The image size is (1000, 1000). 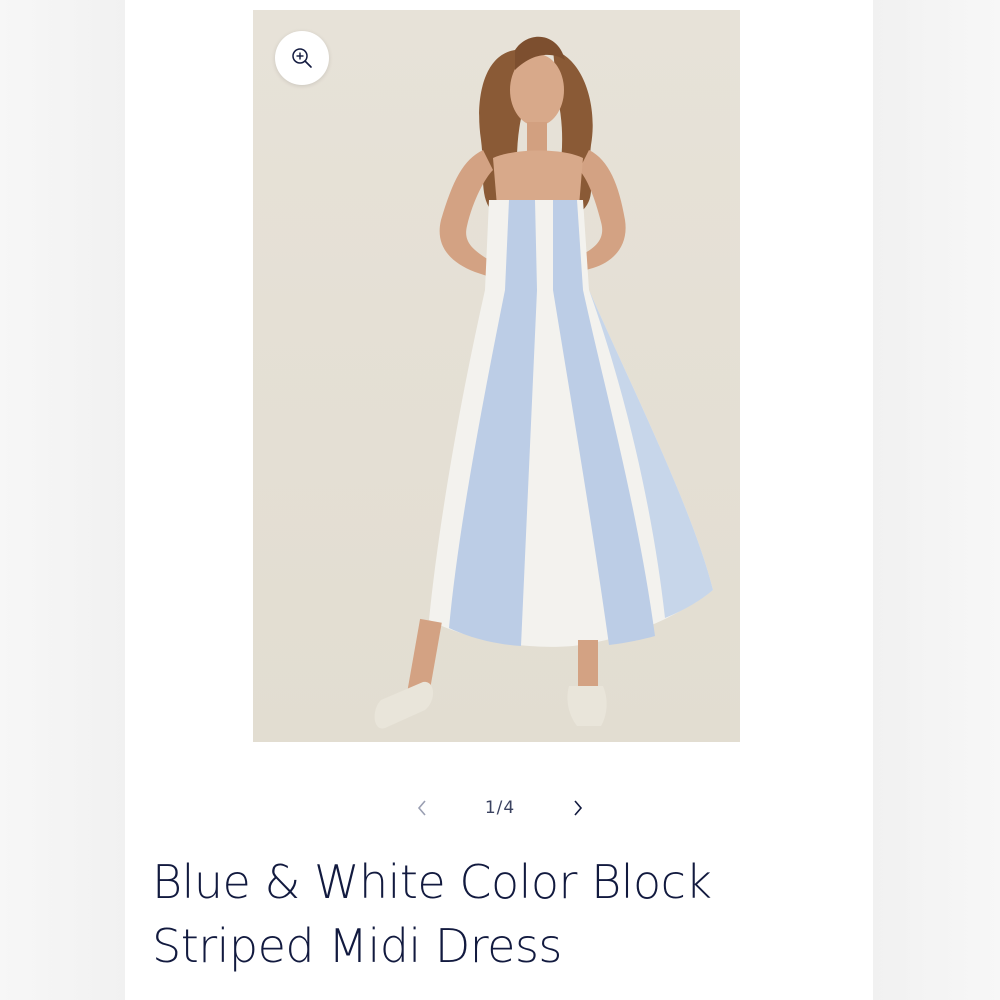 What do you see at coordinates (432, 882) in the screenshot?
I see `product-title-line-1: Blue & White Color Block` at bounding box center [432, 882].